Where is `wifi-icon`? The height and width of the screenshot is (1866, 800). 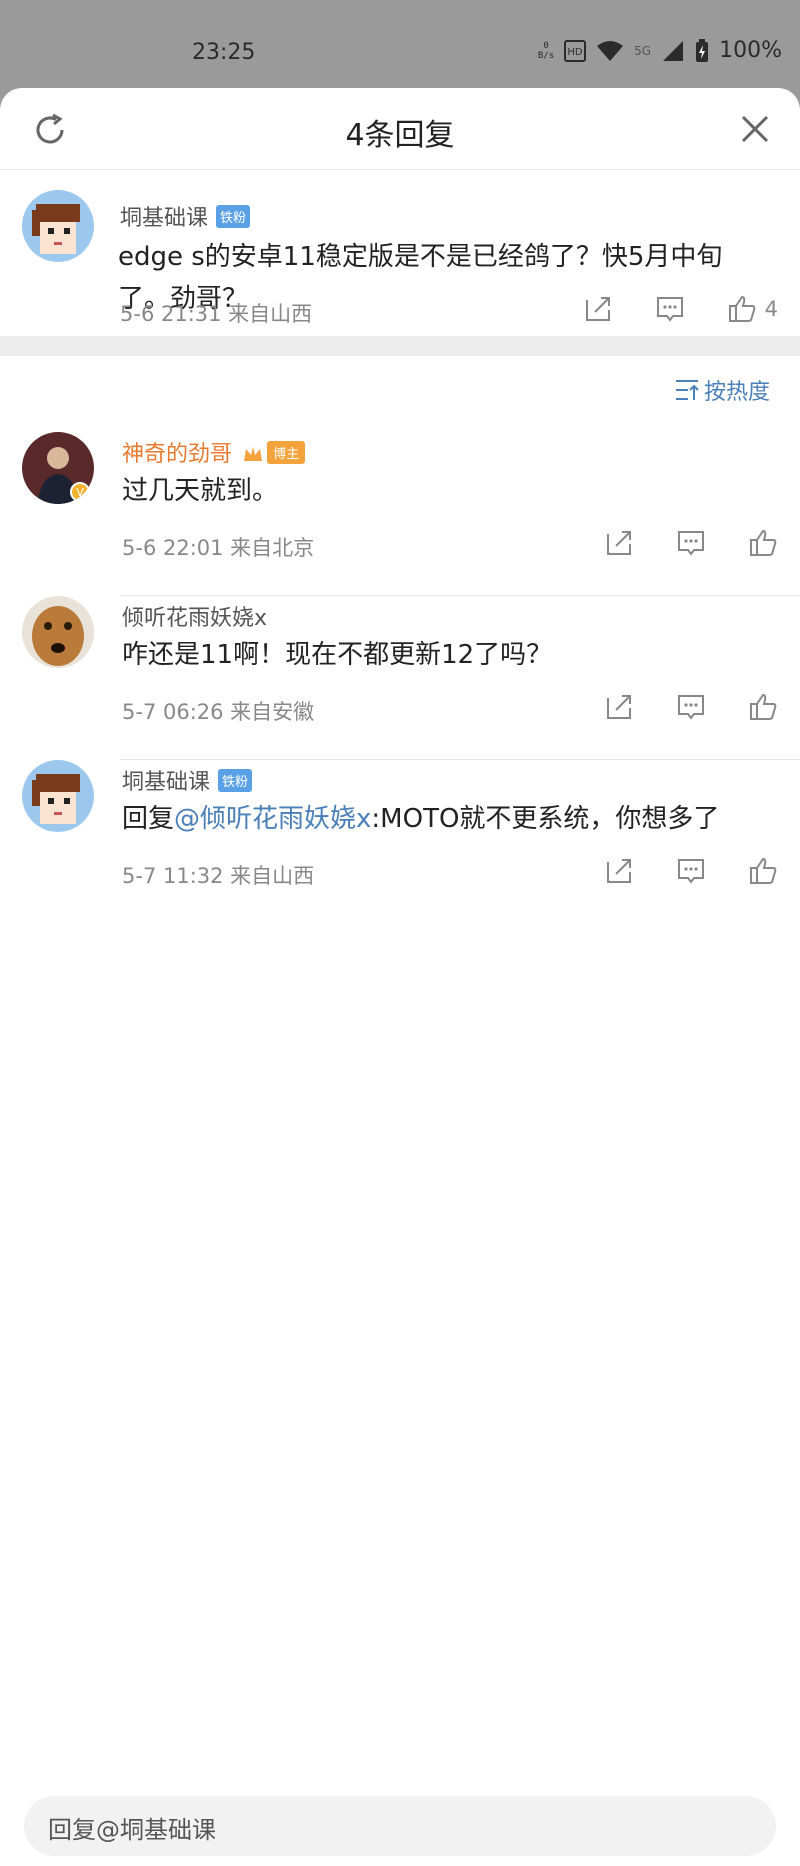
wifi-icon is located at coordinates (610, 50).